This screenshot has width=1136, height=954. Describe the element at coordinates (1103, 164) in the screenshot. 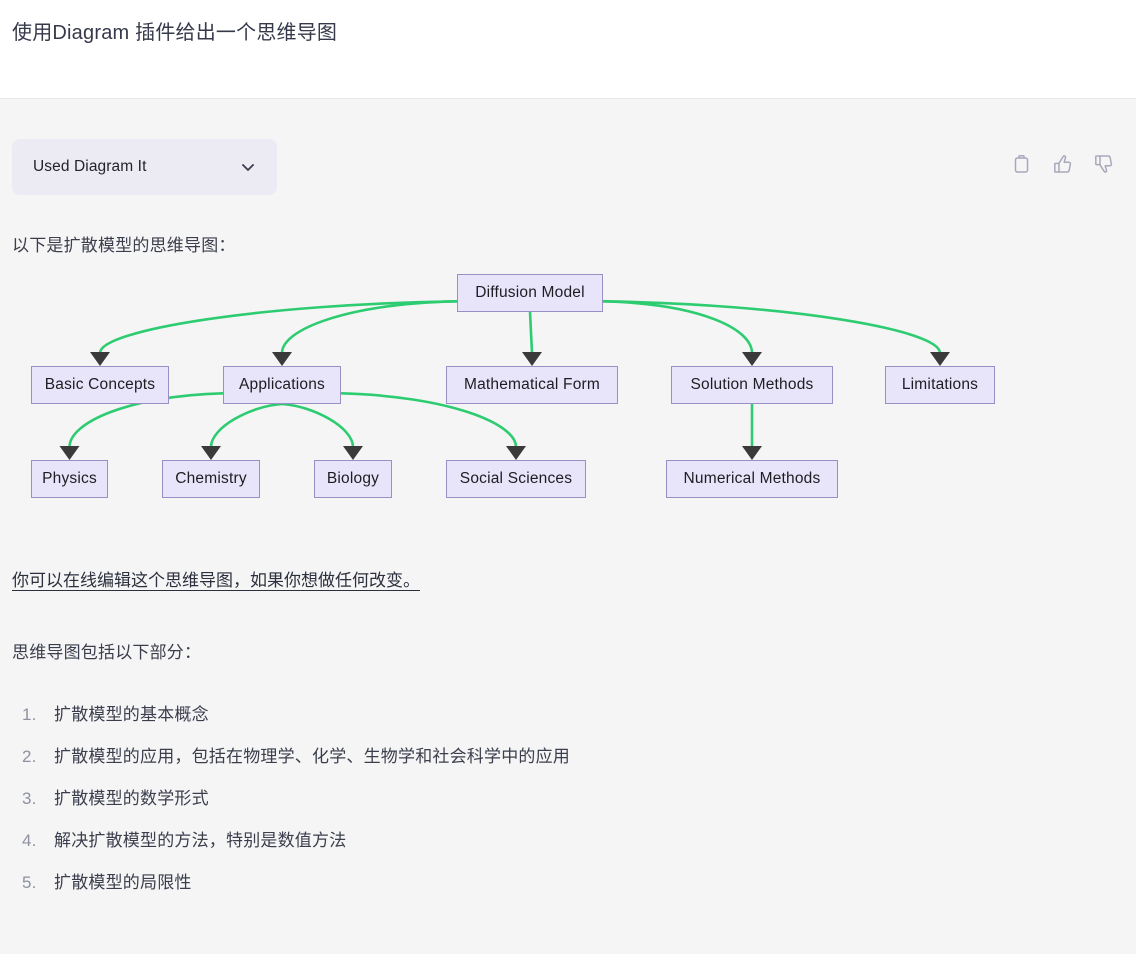

I see `thumbs-down-icon` at that location.